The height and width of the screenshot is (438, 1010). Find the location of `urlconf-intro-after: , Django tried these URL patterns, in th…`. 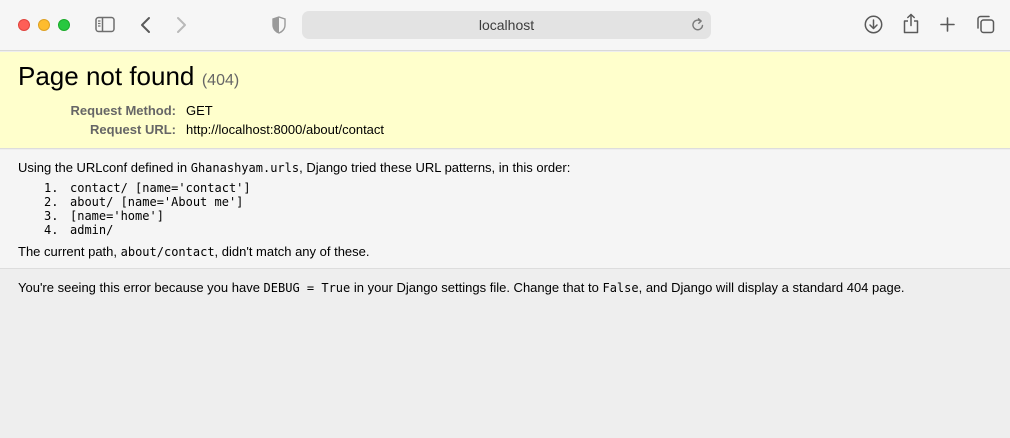

urlconf-intro-after: , Django tried these URL patterns, in th… is located at coordinates (435, 167).